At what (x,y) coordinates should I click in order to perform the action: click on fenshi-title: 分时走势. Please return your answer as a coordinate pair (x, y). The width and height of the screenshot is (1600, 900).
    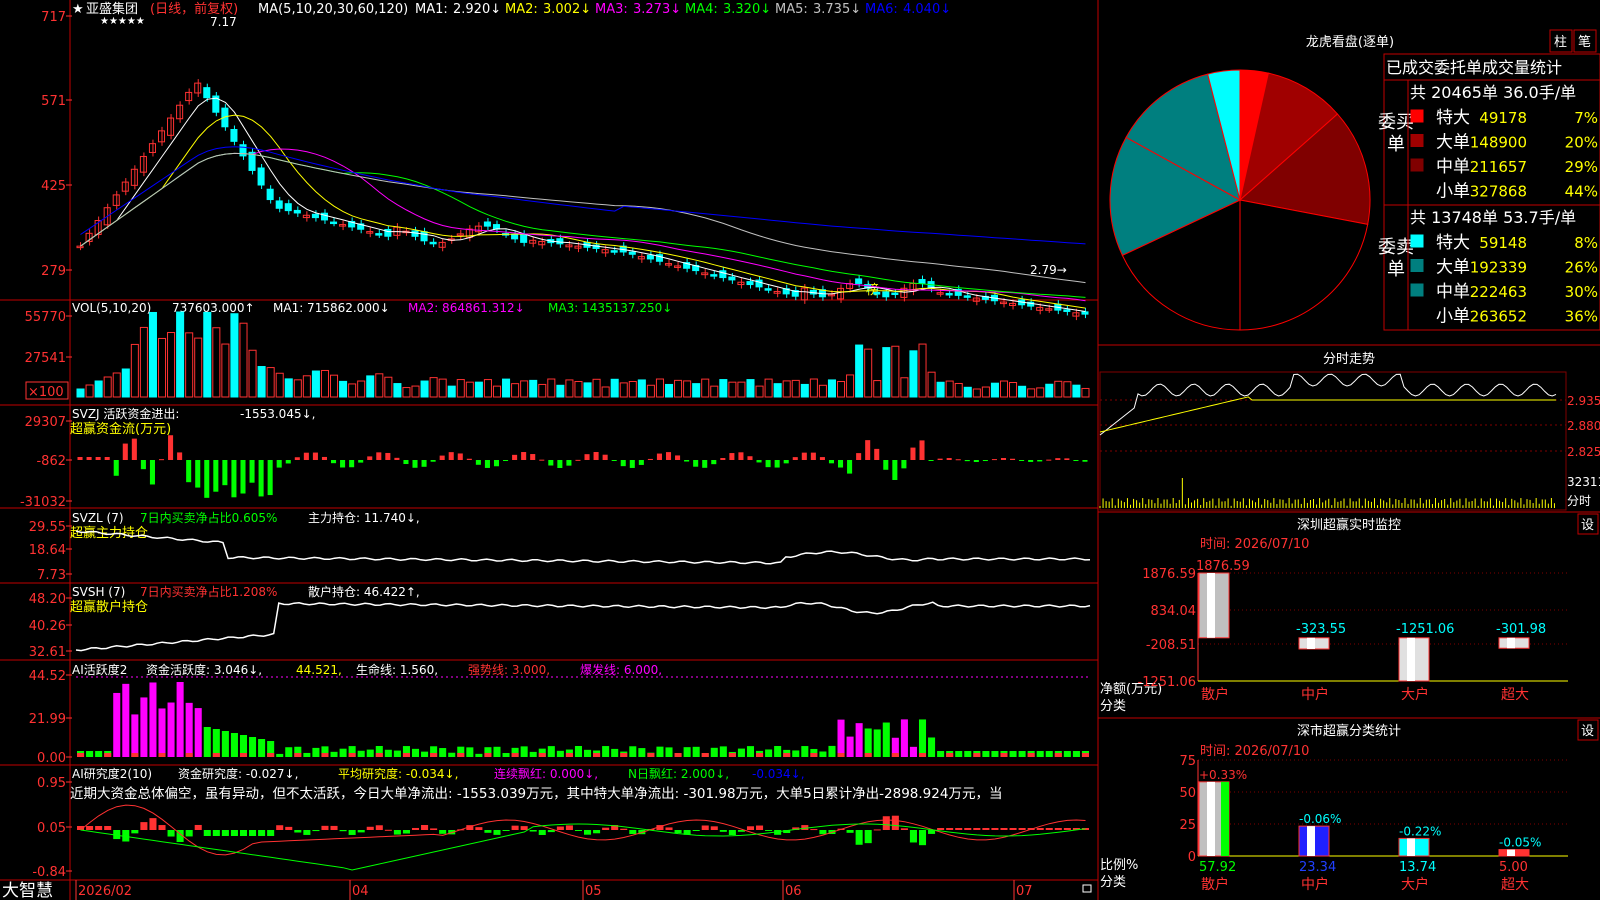
    Looking at the image, I should click on (1349, 359).